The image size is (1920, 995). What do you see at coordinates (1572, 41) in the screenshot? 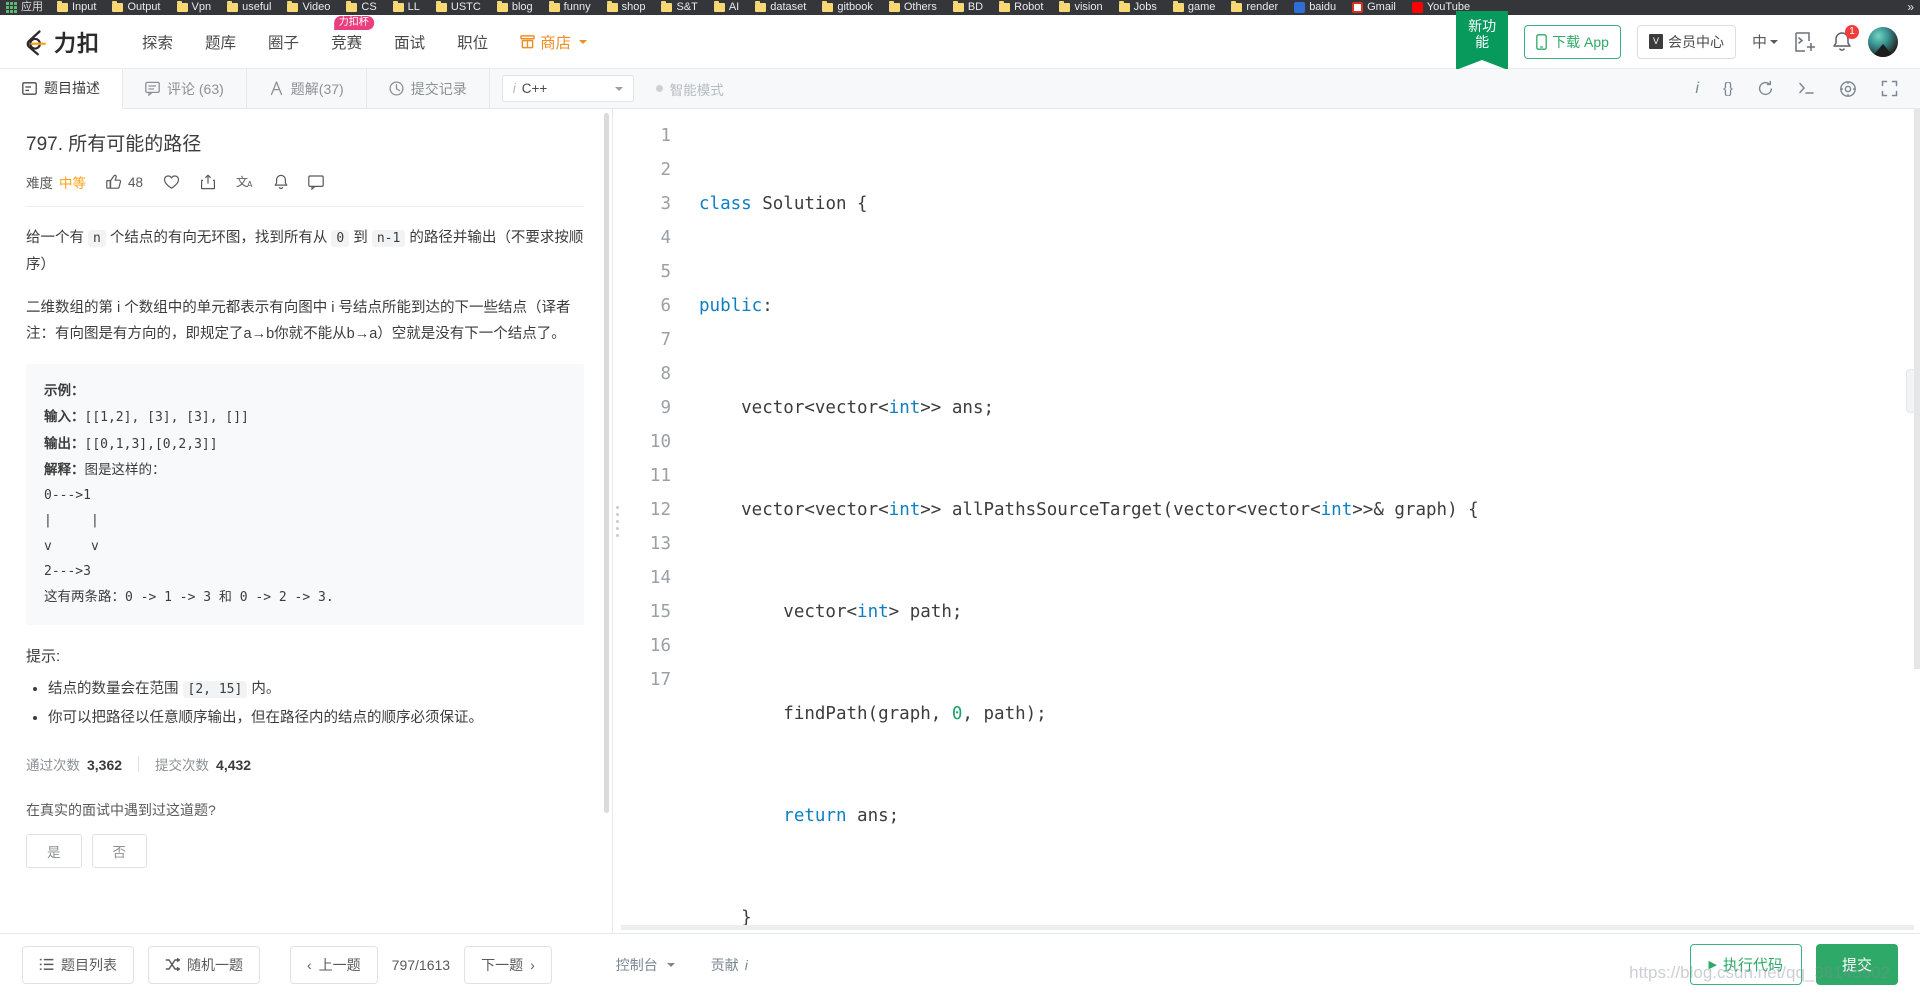
I see `download-app-button: 下载 App` at bounding box center [1572, 41].